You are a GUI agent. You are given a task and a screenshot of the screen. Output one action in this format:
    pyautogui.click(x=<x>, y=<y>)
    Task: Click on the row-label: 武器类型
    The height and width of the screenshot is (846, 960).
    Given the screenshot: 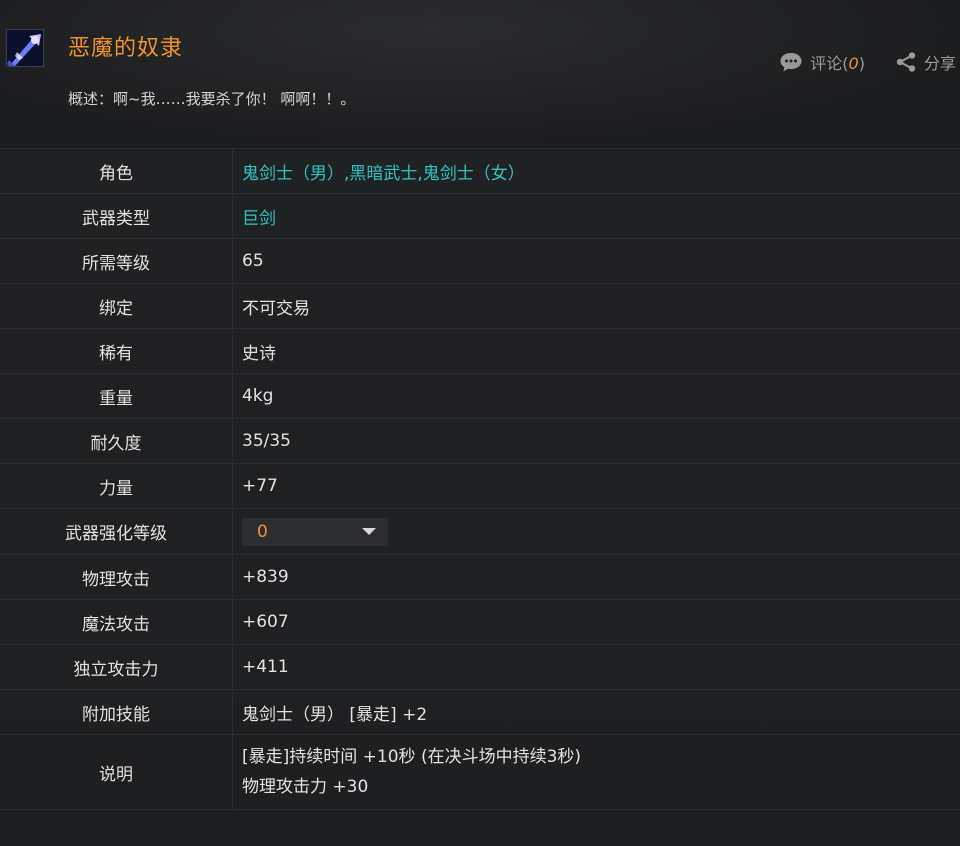 What is the action you would take?
    pyautogui.click(x=116, y=216)
    